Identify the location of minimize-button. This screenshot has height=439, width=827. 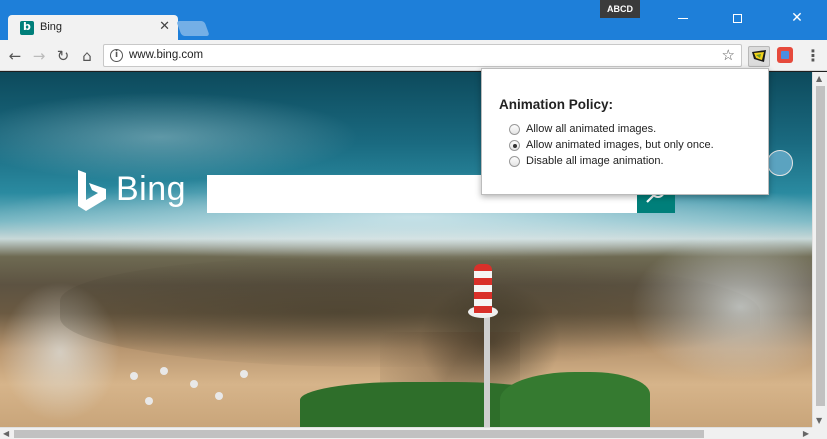
(683, 18).